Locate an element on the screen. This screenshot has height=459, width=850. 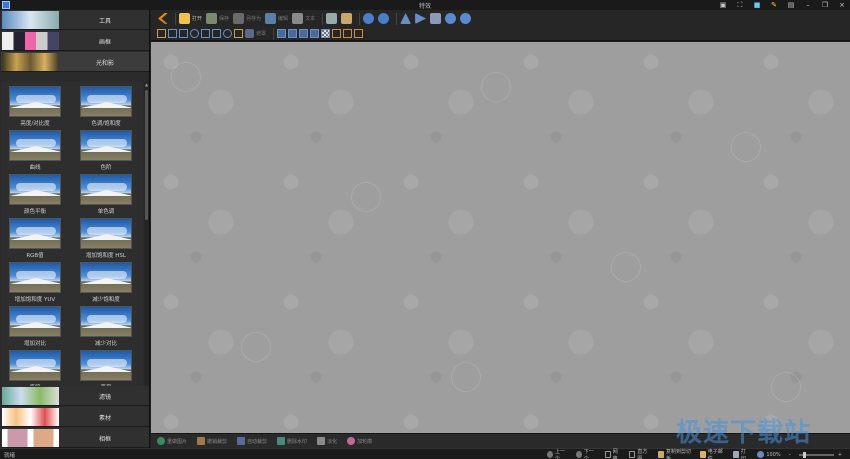
video-button is located at coordinates (436, 18).